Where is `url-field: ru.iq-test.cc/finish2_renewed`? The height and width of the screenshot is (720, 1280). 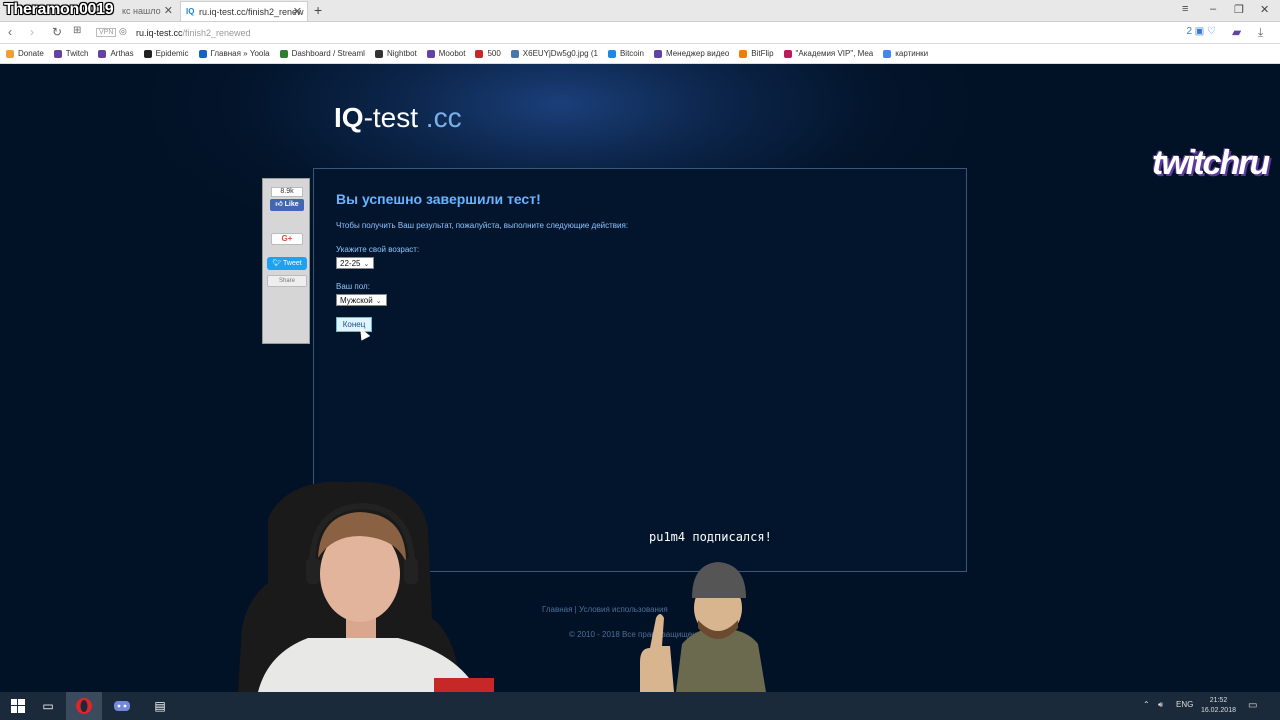
url-field: ru.iq-test.cc/finish2_renewed is located at coordinates (193, 33).